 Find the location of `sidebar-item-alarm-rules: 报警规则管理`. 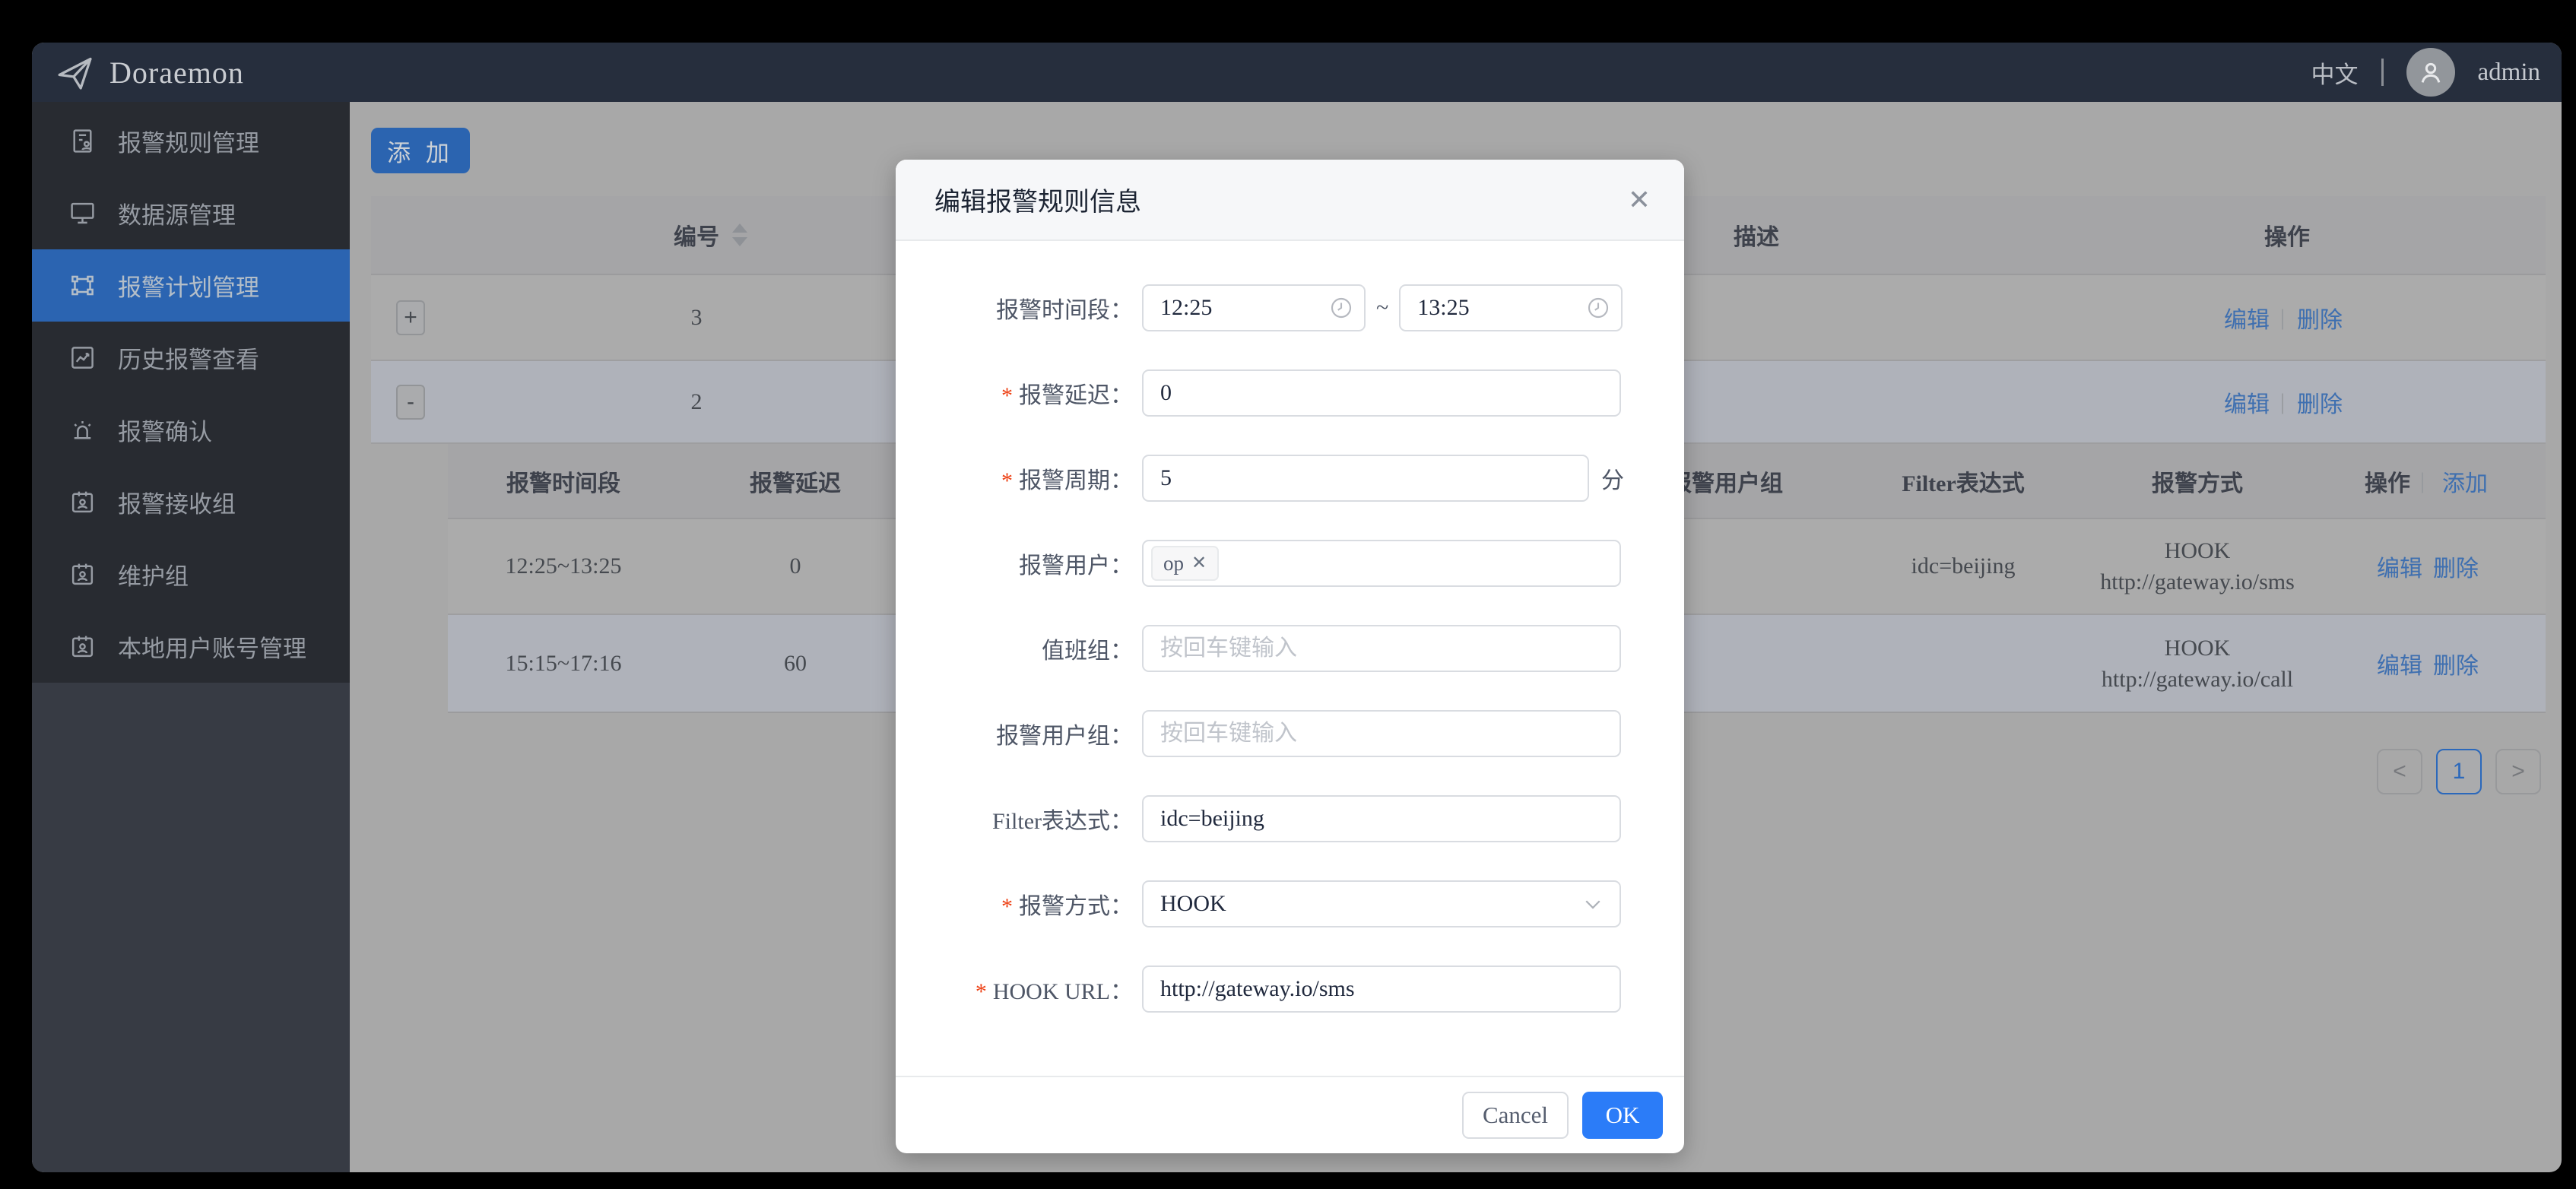

sidebar-item-alarm-rules: 报警规则管理 is located at coordinates (191, 141).